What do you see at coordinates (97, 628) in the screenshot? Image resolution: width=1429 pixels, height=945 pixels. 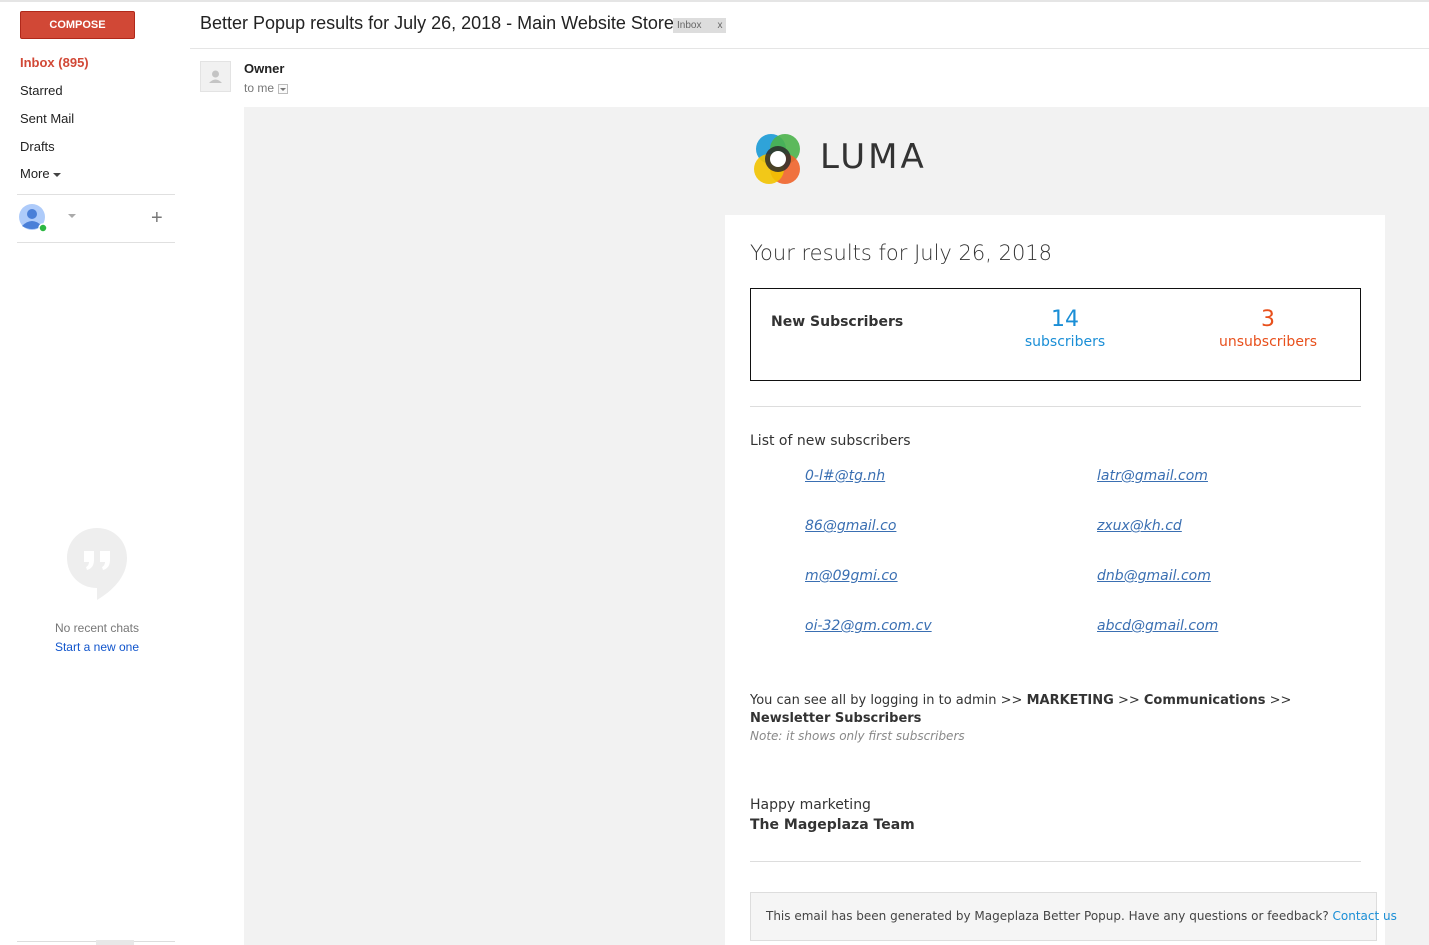 I see `no-chats-text: No recent chats` at bounding box center [97, 628].